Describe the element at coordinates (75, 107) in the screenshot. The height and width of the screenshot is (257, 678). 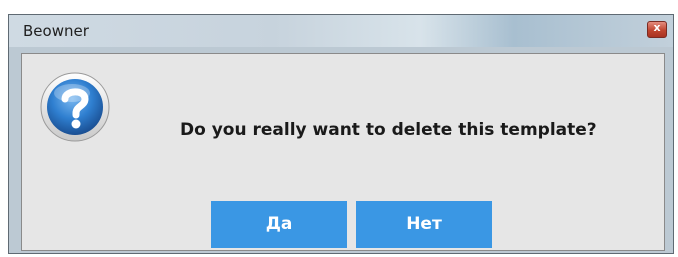
I see `question-icon` at that location.